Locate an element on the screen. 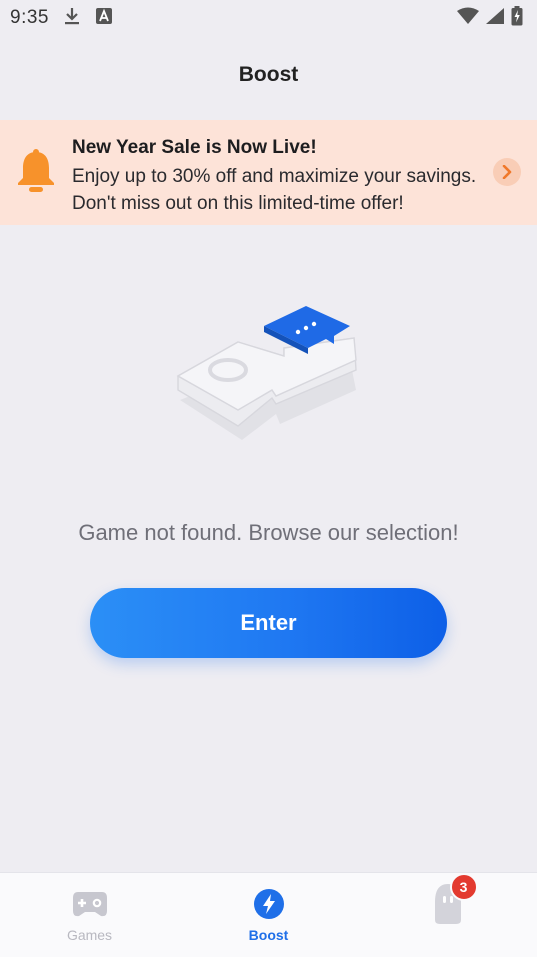 This screenshot has width=537, height=957. gamepad-icon is located at coordinates (90, 904).